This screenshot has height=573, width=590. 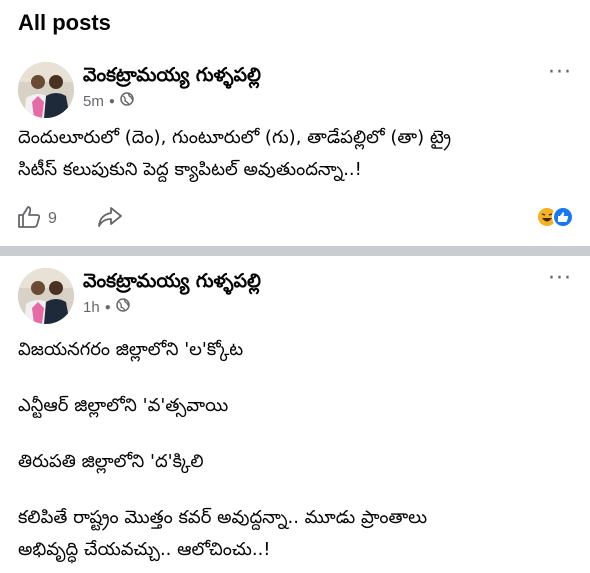 What do you see at coordinates (52, 218) in the screenshot?
I see `like-count: 9` at bounding box center [52, 218].